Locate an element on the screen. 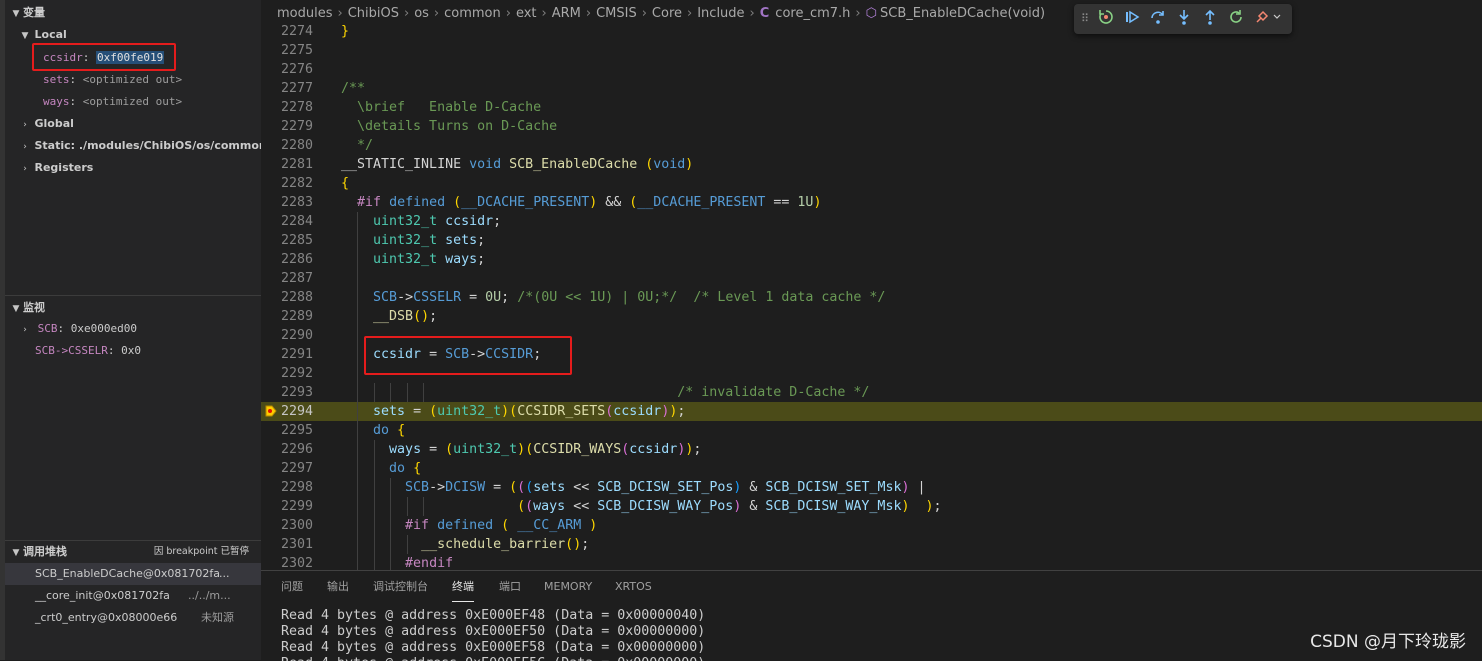 The width and height of the screenshot is (1482, 661). line-number: 2283 is located at coordinates (287, 202).